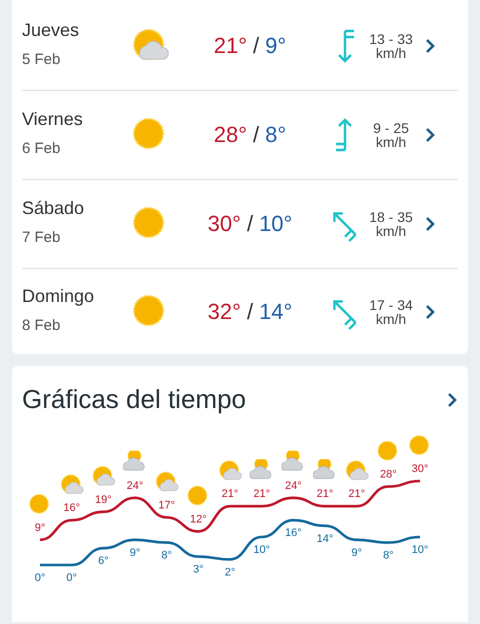 This screenshot has height=624, width=480. Describe the element at coordinates (275, 135) in the screenshot. I see `low-temperature: 8°` at that location.